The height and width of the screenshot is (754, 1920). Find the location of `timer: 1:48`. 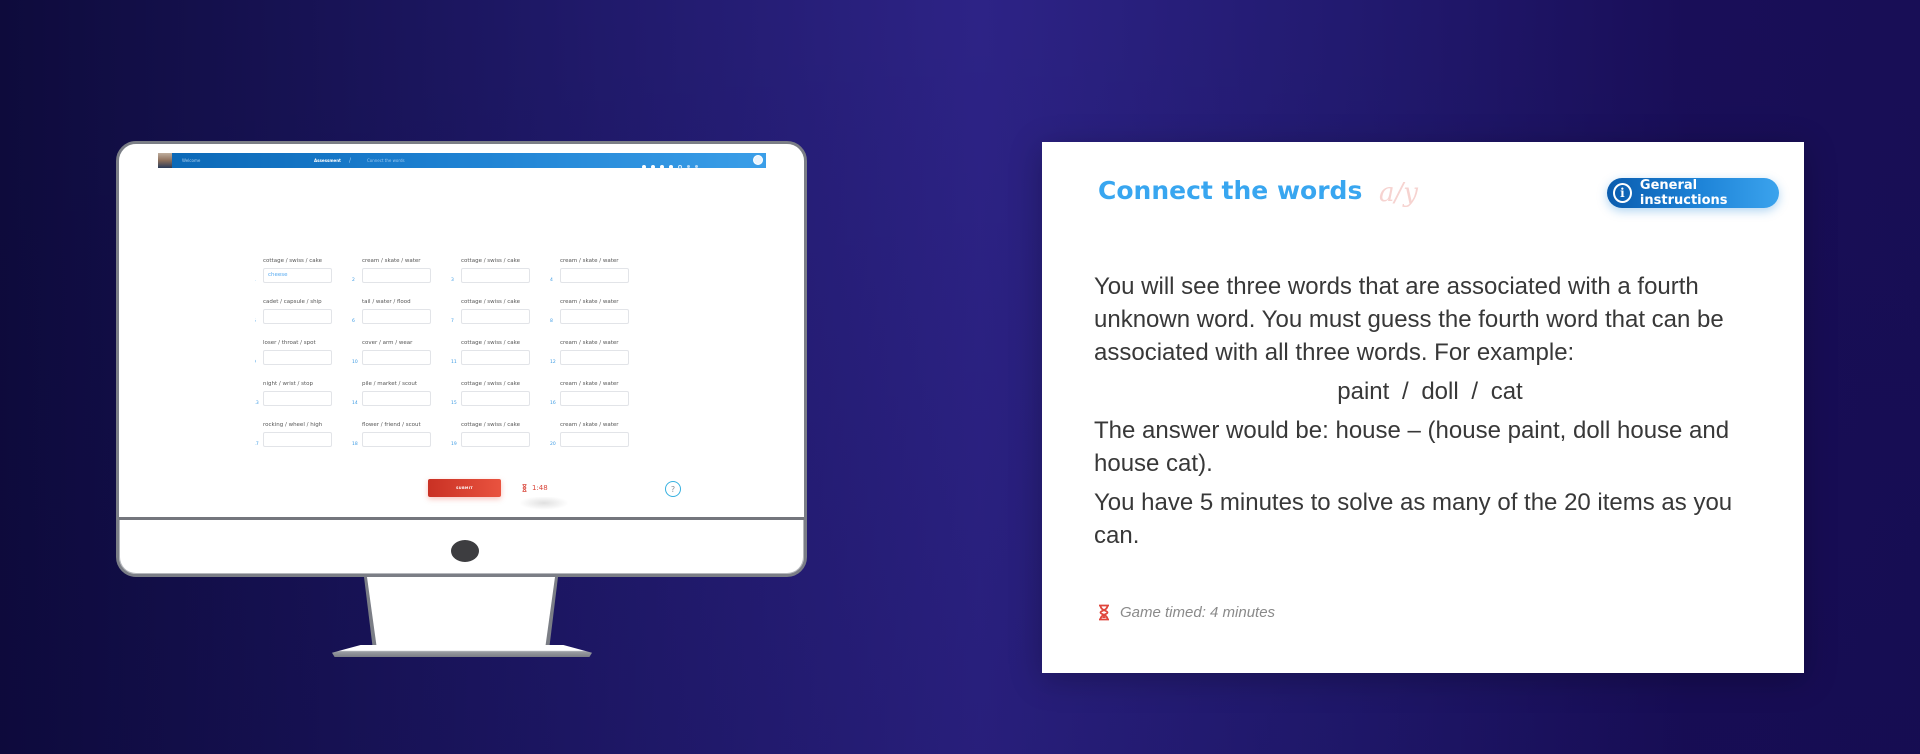

timer: 1:48 is located at coordinates (539, 488).